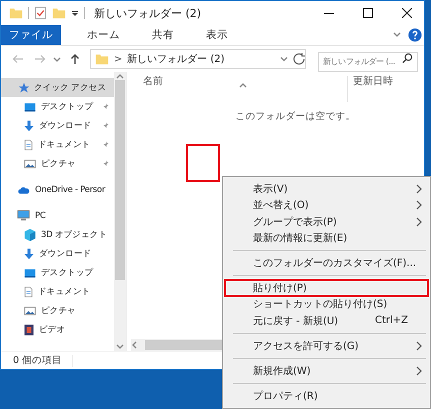  Describe the element at coordinates (57, 215) in the screenshot. I see `nav-item: PC` at that location.